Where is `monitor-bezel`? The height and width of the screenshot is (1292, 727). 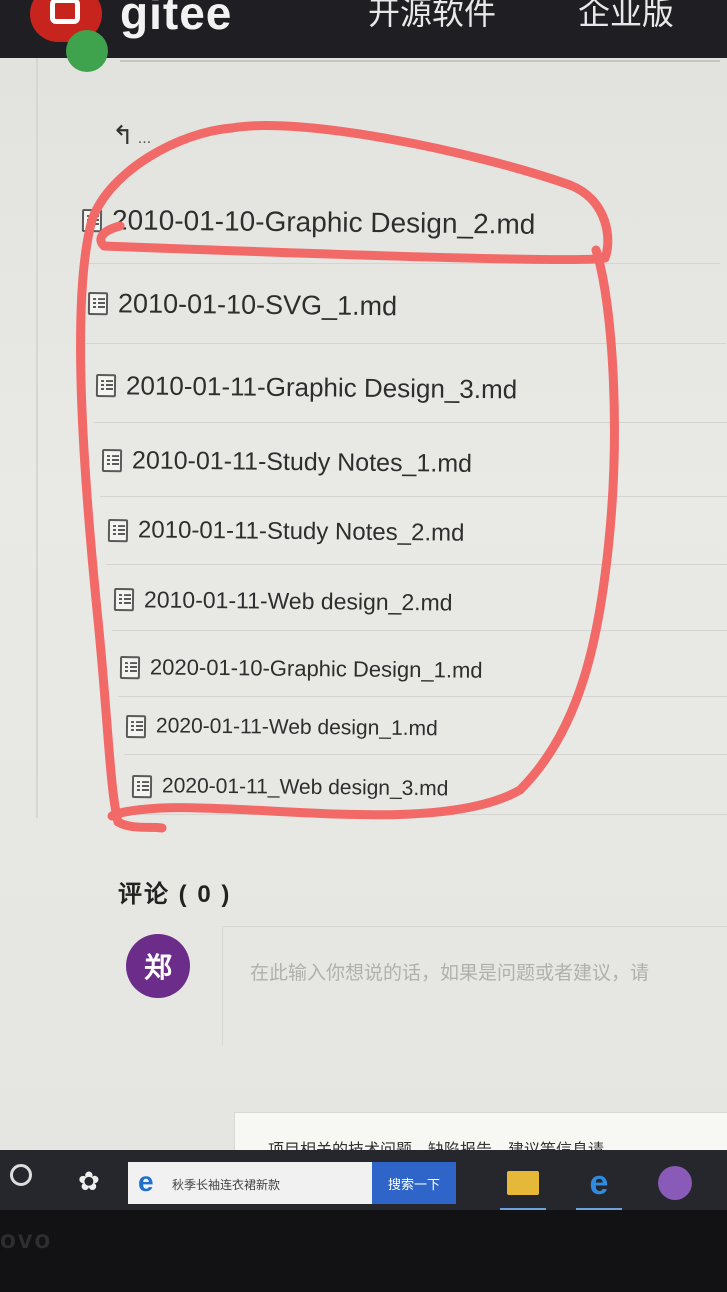
monitor-bezel is located at coordinates (363, 1251).